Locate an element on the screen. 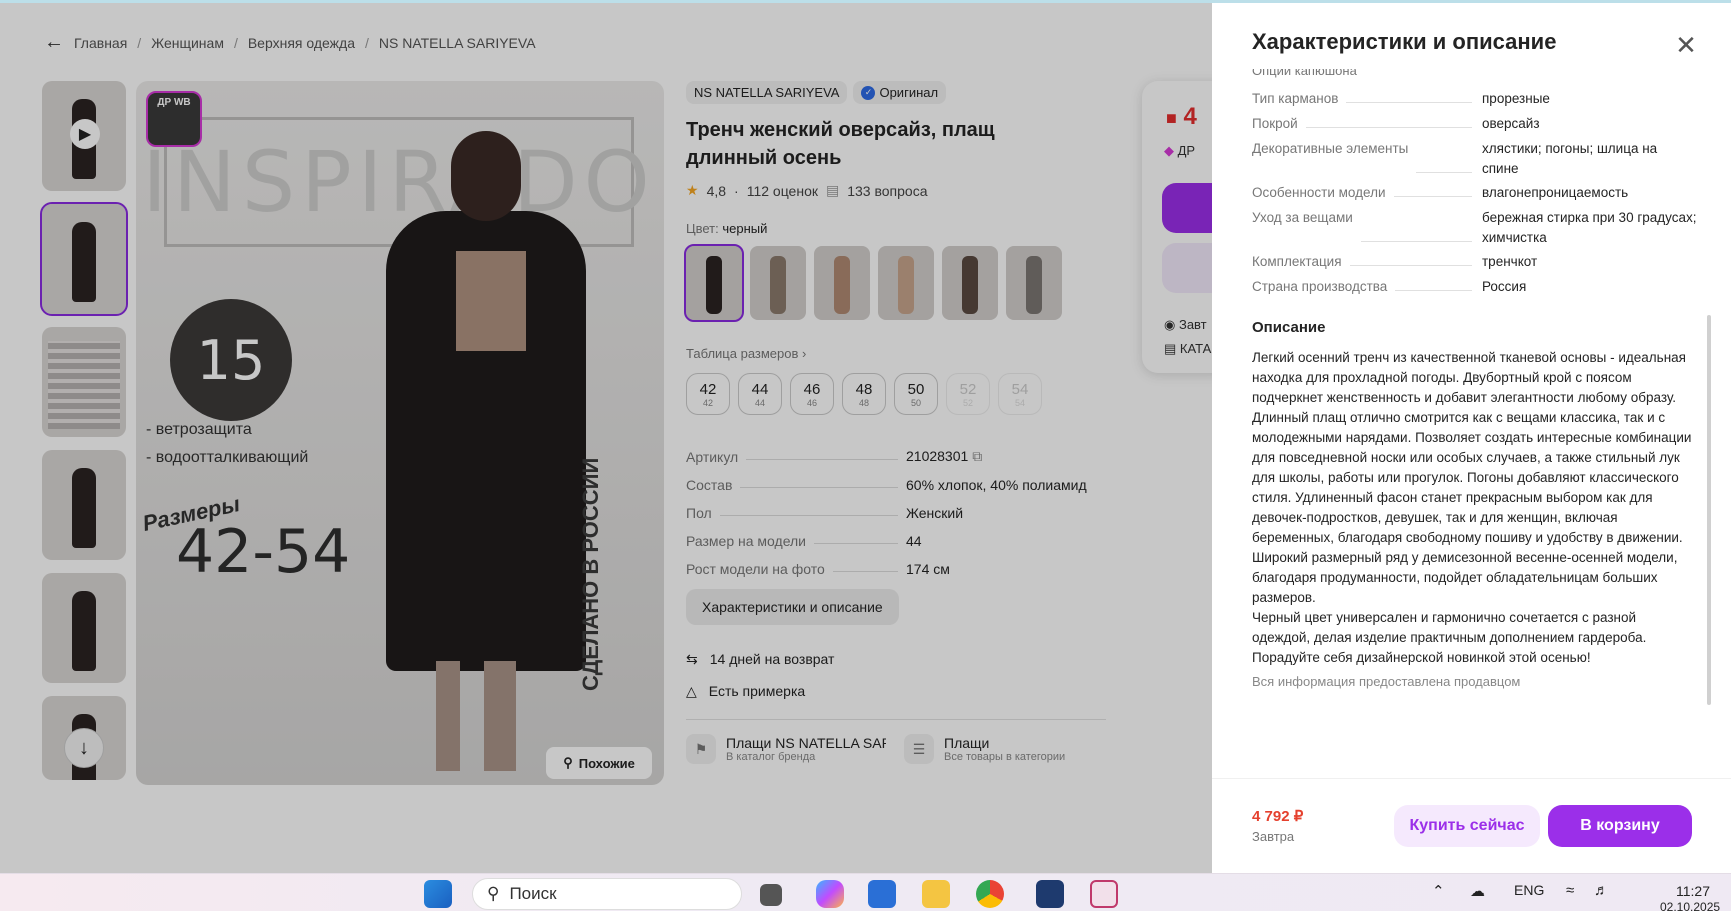 Image resolution: width=1731 pixels, height=911 pixels. delivery-partial: ◉ Завт is located at coordinates (1185, 324).